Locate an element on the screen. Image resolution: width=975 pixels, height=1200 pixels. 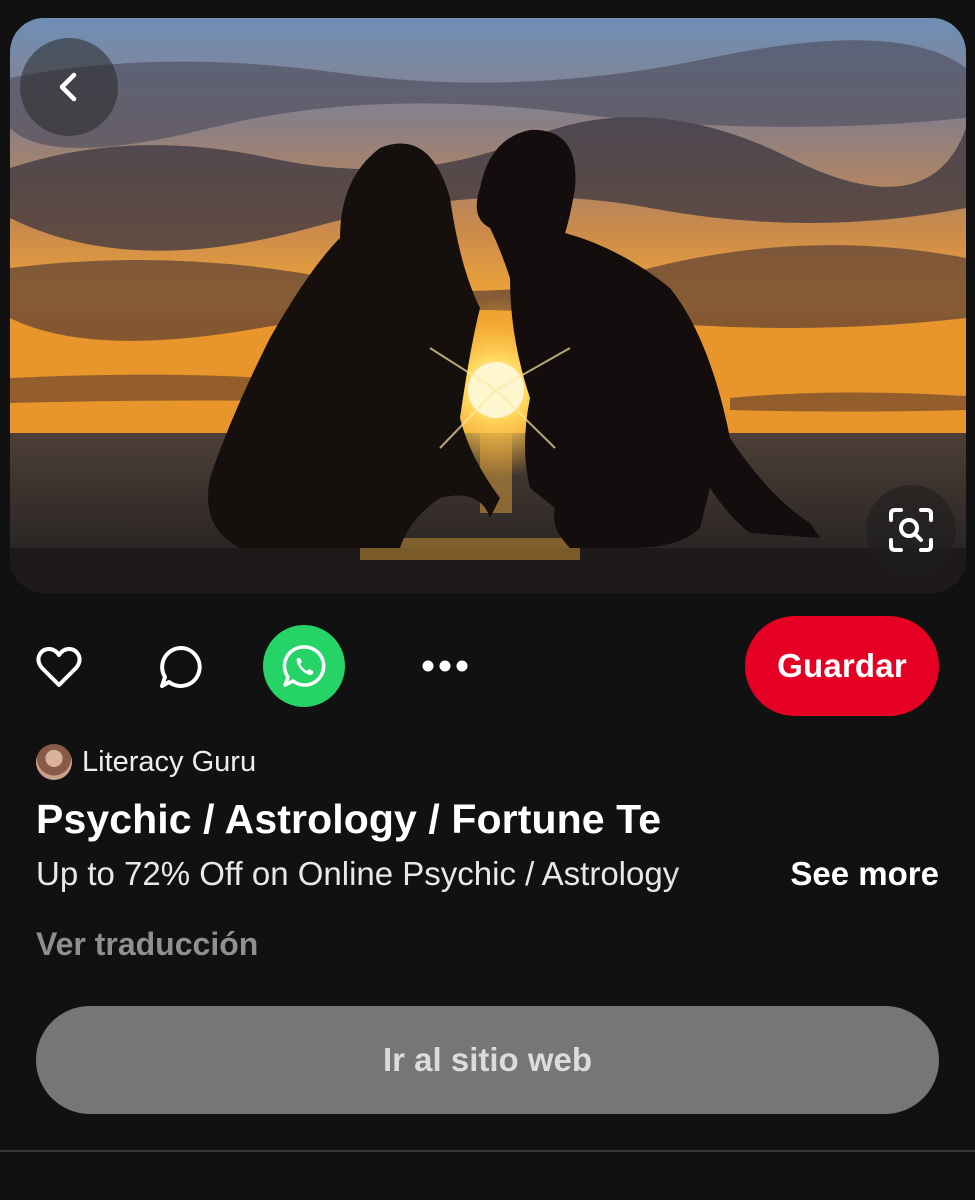
visual-search-button is located at coordinates (911, 530).